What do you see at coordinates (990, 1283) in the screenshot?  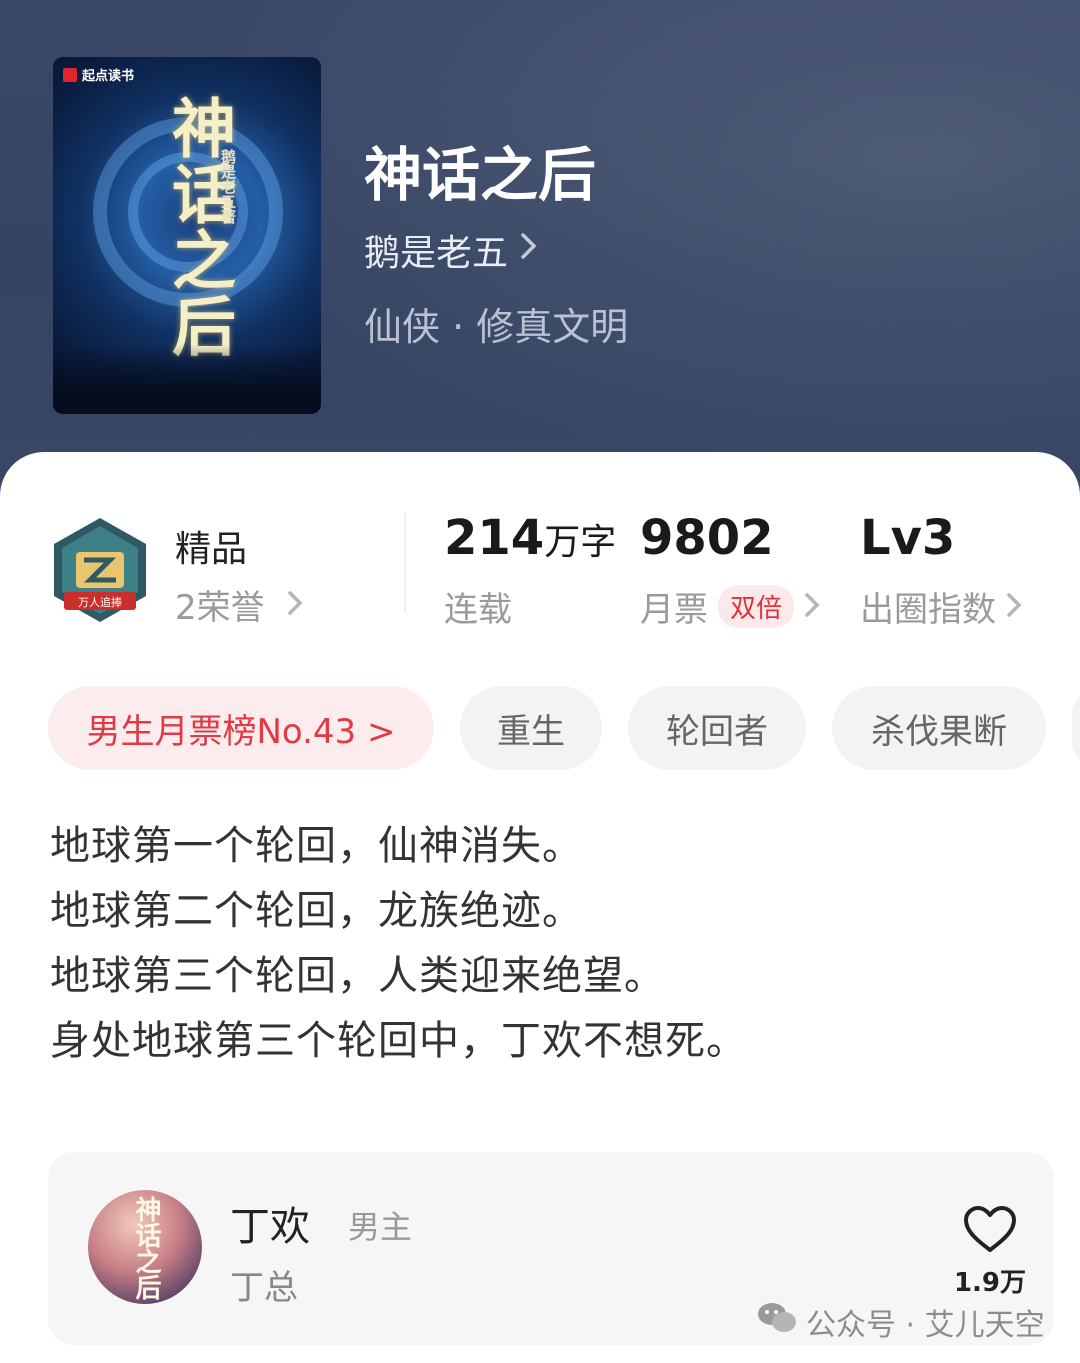 I see `like-count: 1.9万` at bounding box center [990, 1283].